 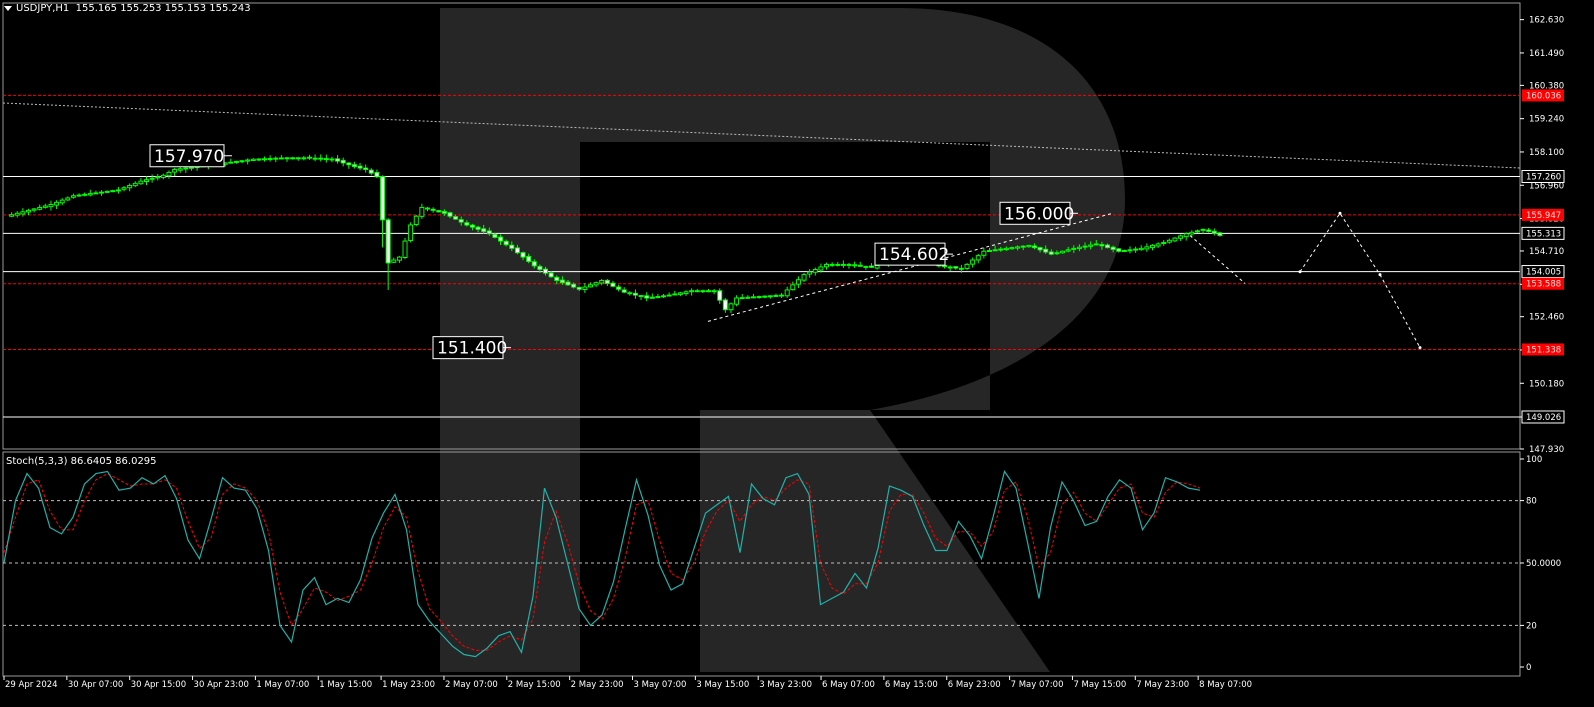 I want to click on forecast-point, so click(x=1340, y=213).